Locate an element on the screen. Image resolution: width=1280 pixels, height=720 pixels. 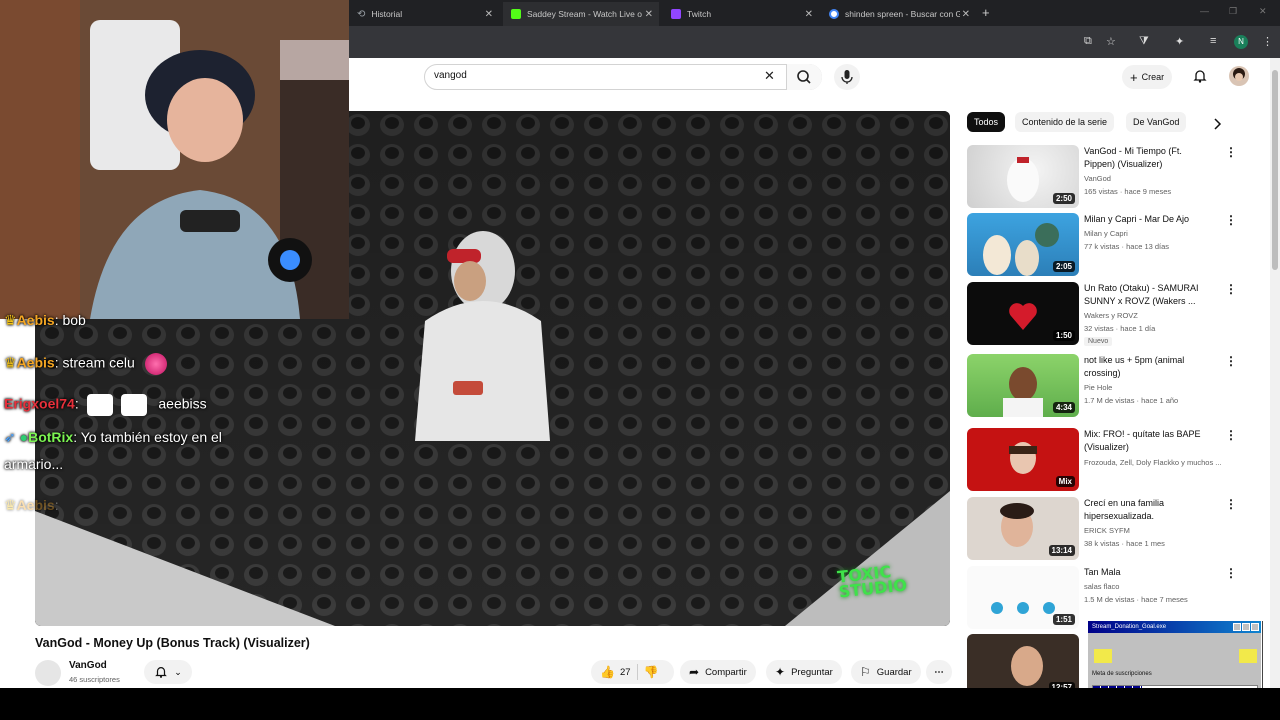
chip-series-content: Contenido de la serie is located at coordinates (1065, 122).